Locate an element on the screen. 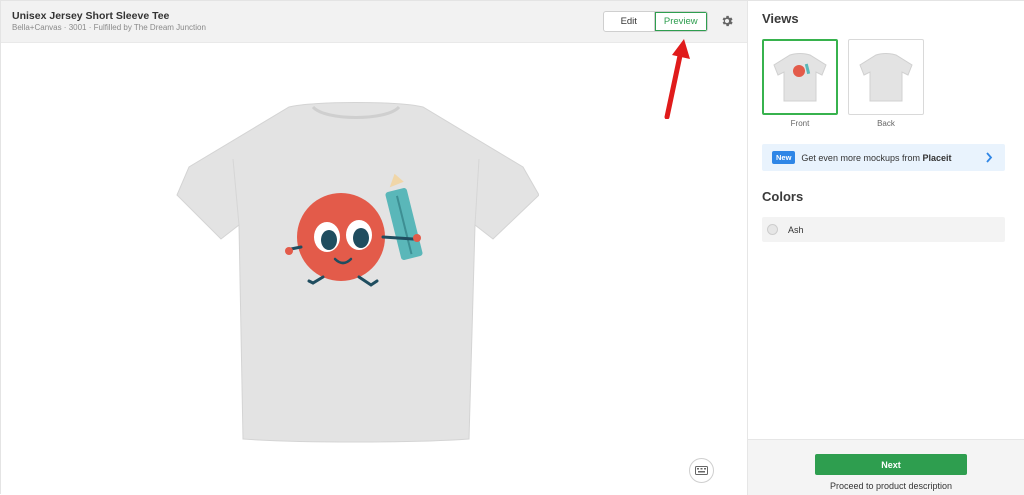  view-thumb-front is located at coordinates (800, 77).